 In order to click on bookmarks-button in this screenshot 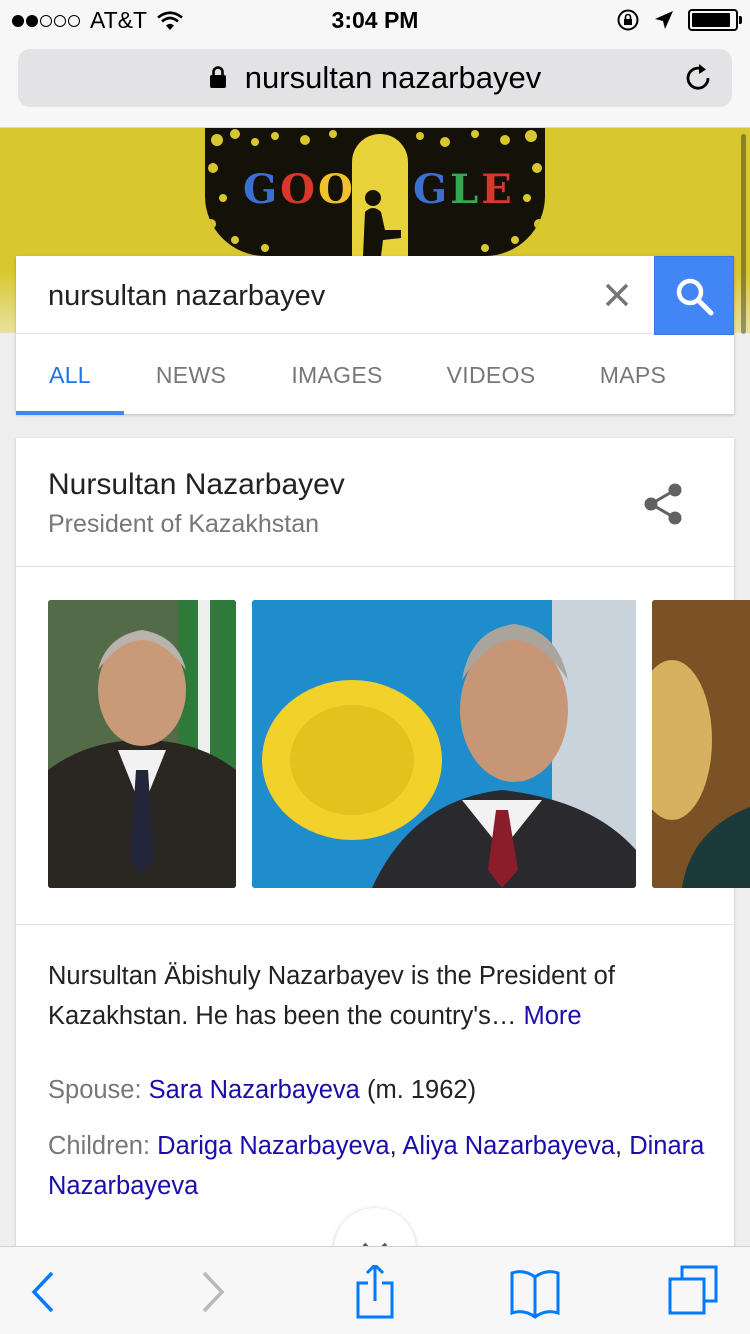, I will do `click(535, 1292)`.